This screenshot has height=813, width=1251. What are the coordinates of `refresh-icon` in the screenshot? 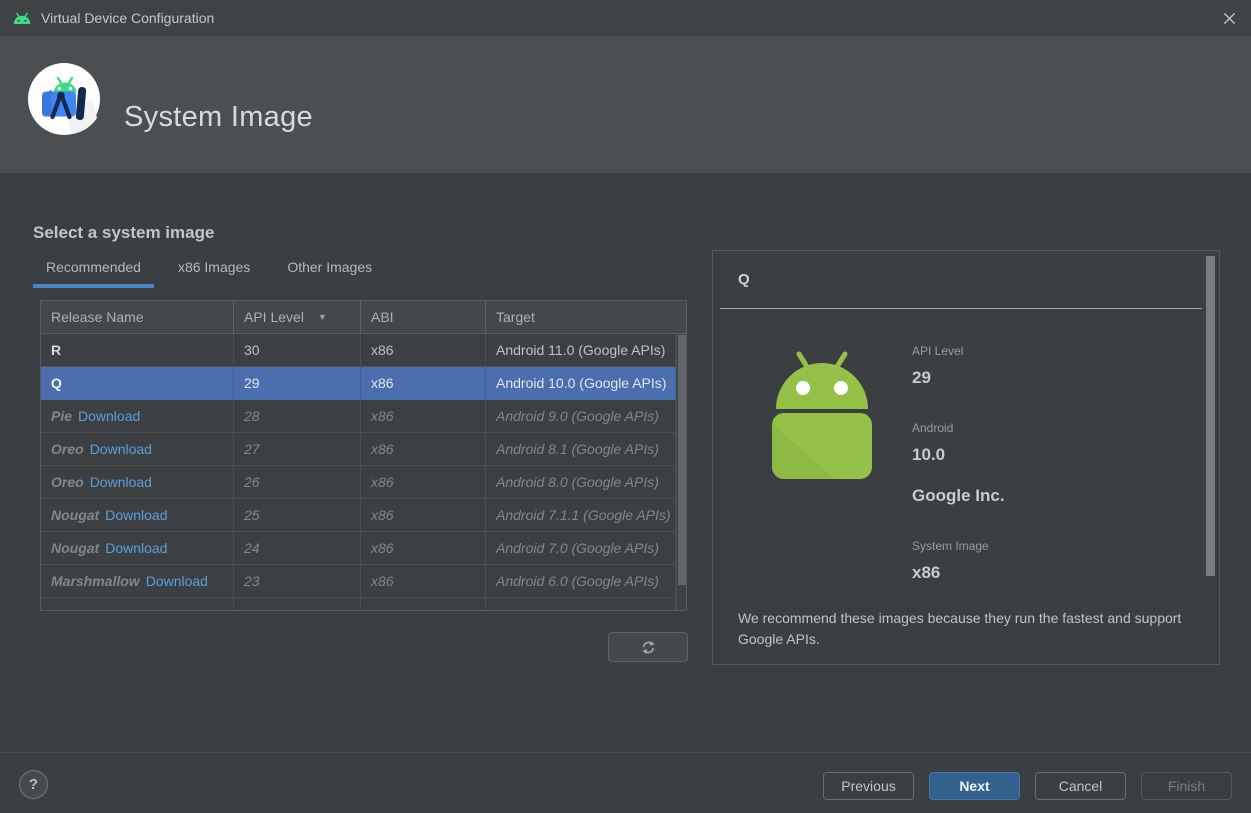 It's located at (648, 647).